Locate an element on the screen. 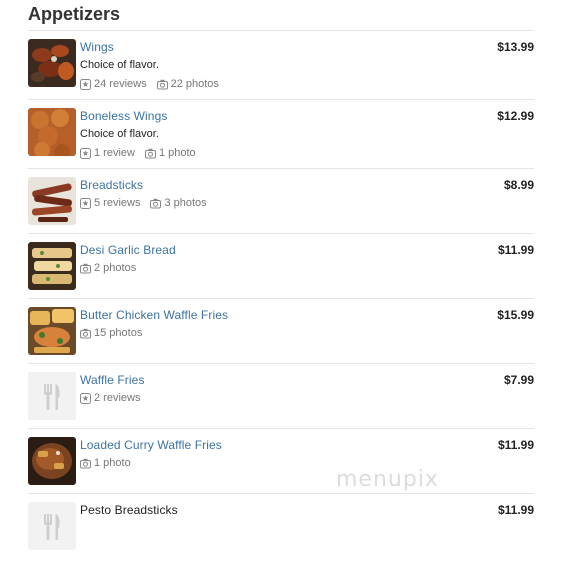 The height and width of the screenshot is (563, 569). photos-link: 2 photos is located at coordinates (108, 268).